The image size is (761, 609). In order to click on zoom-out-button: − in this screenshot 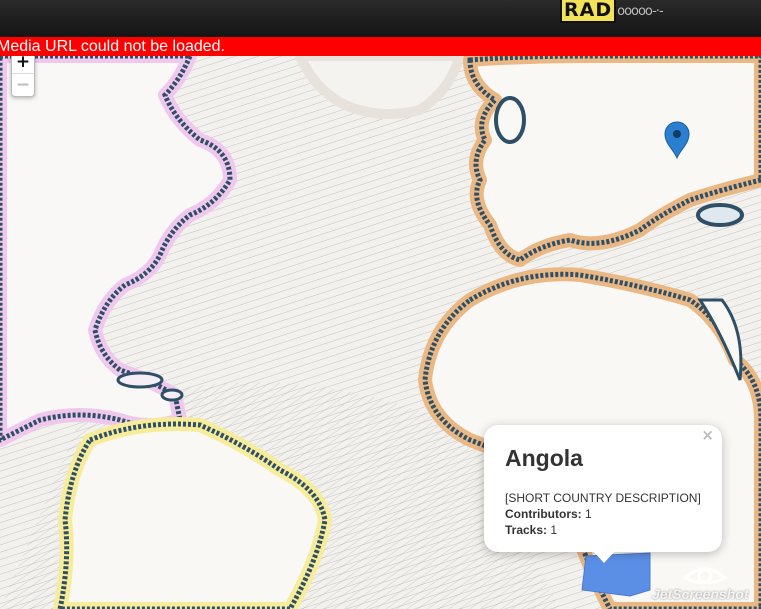, I will do `click(23, 84)`.